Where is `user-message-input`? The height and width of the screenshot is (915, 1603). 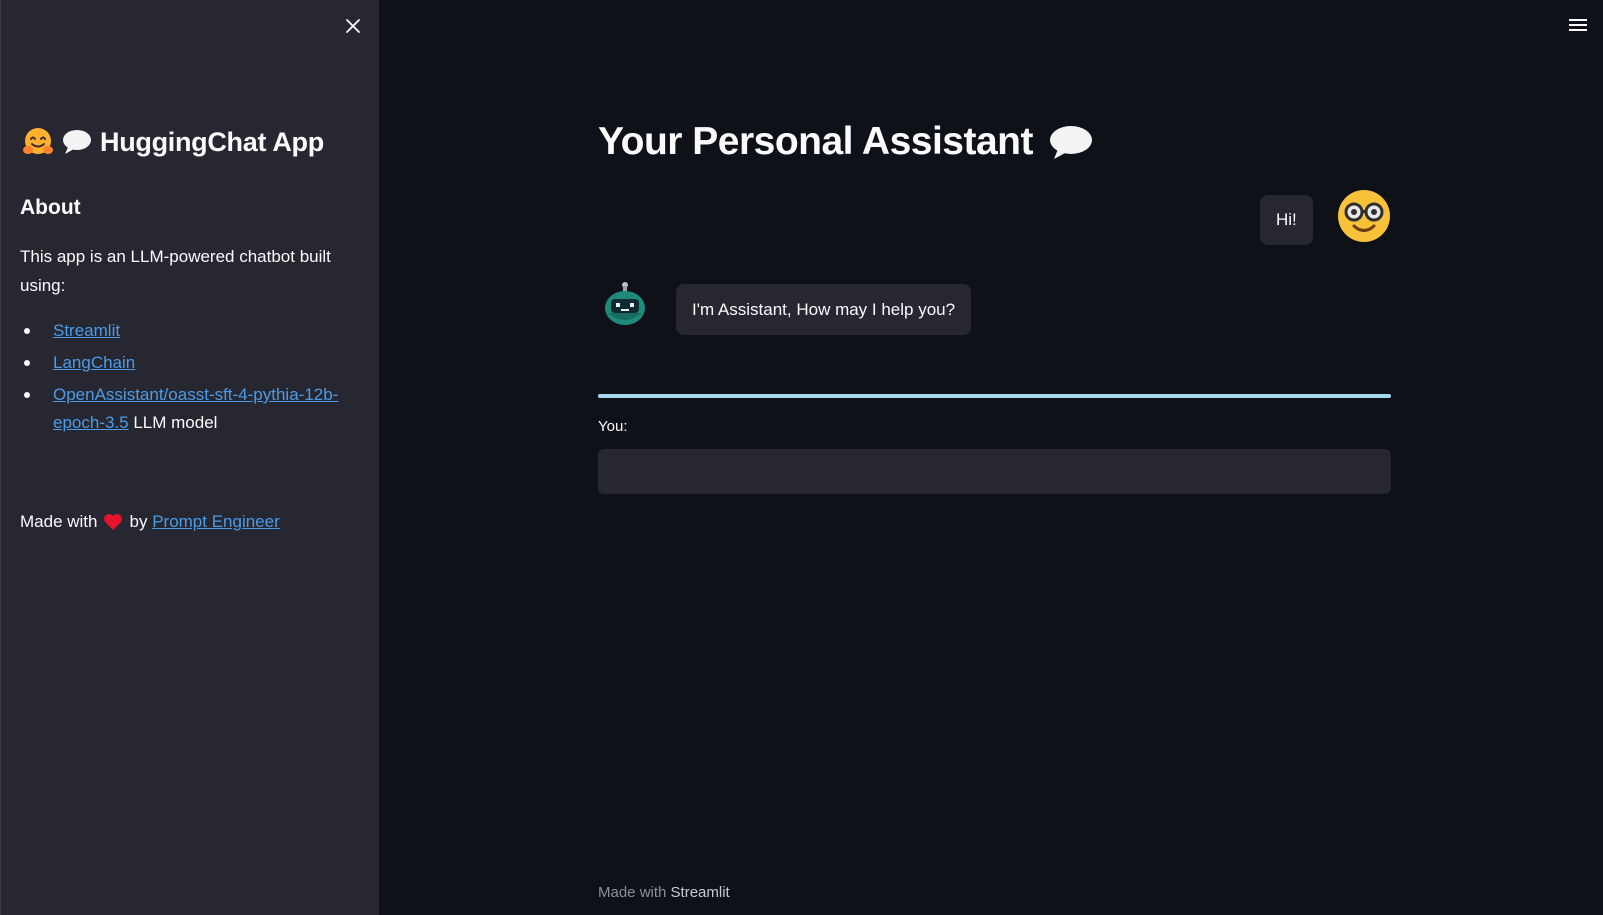 user-message-input is located at coordinates (994, 471).